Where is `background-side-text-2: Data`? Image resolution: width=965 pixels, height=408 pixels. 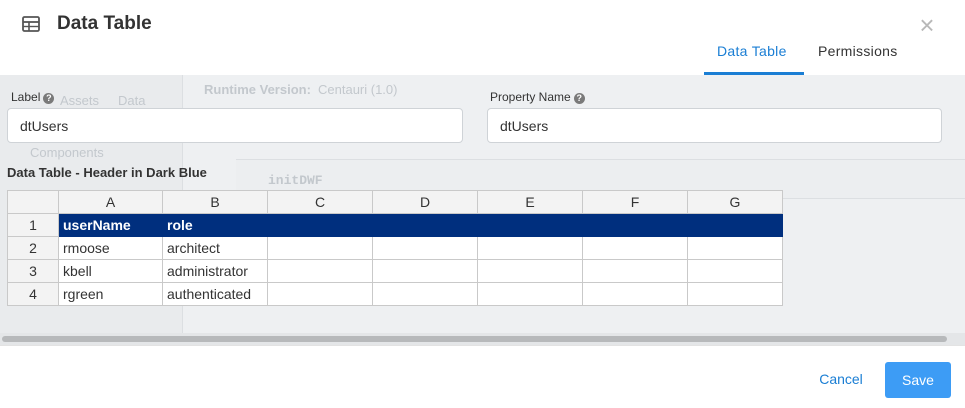 background-side-text-2: Data is located at coordinates (132, 100).